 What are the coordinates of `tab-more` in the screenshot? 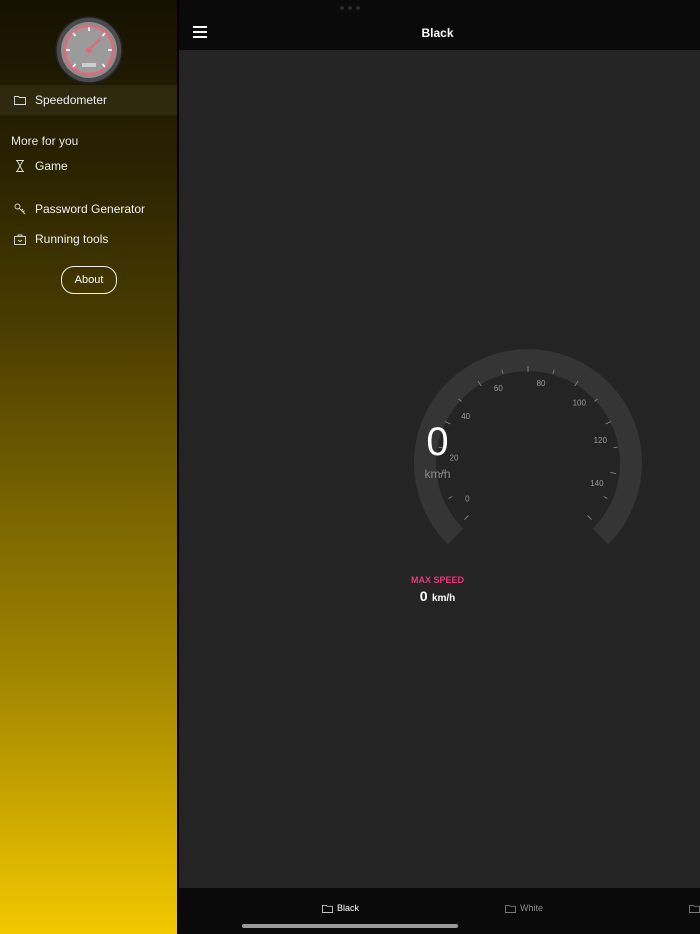 It's located at (694, 908).